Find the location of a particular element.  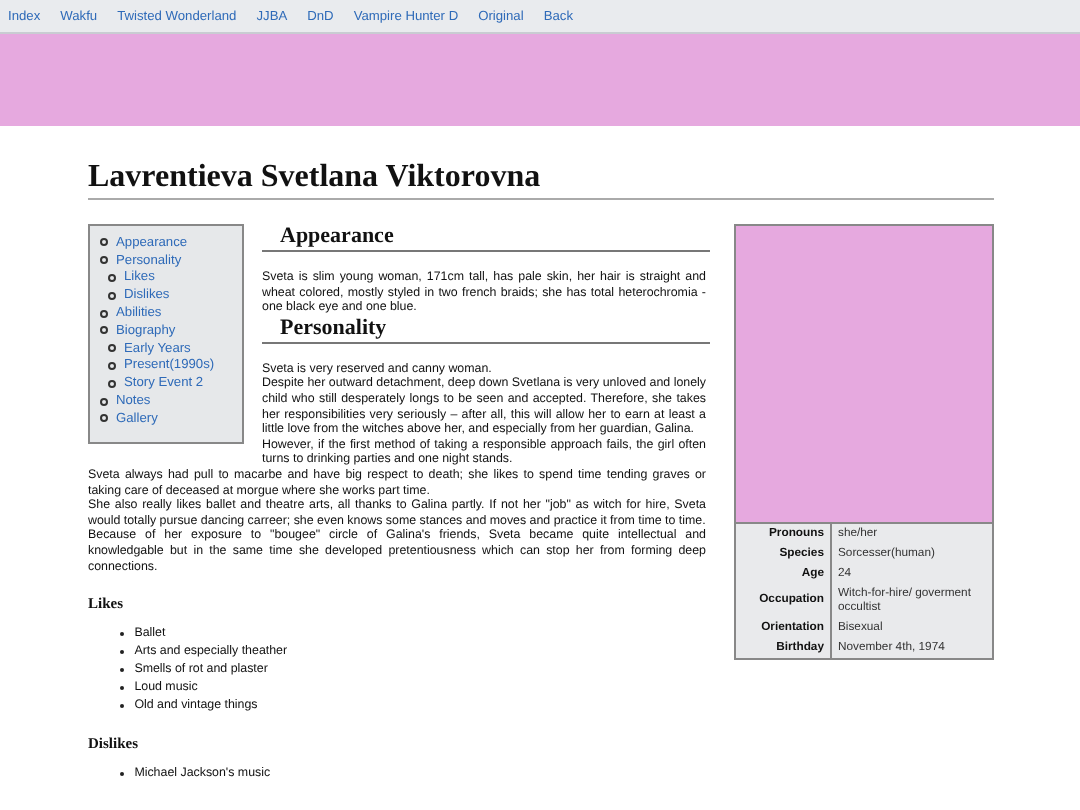

page-title: Lavrentieva Svetlana Viktorovna is located at coordinates (541, 179).